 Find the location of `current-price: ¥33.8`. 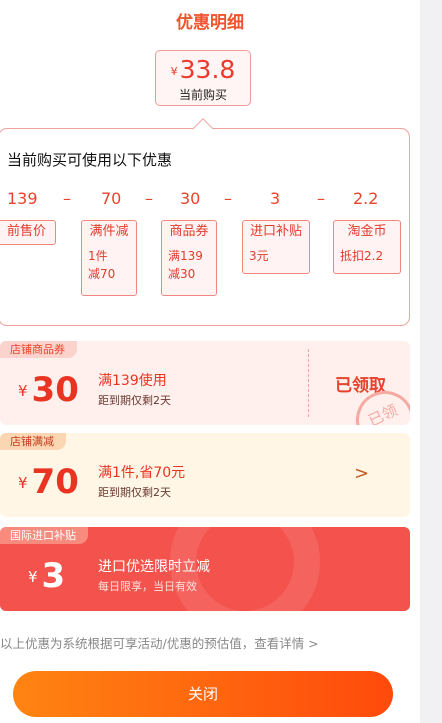

current-price: ¥33.8 is located at coordinates (203, 71).